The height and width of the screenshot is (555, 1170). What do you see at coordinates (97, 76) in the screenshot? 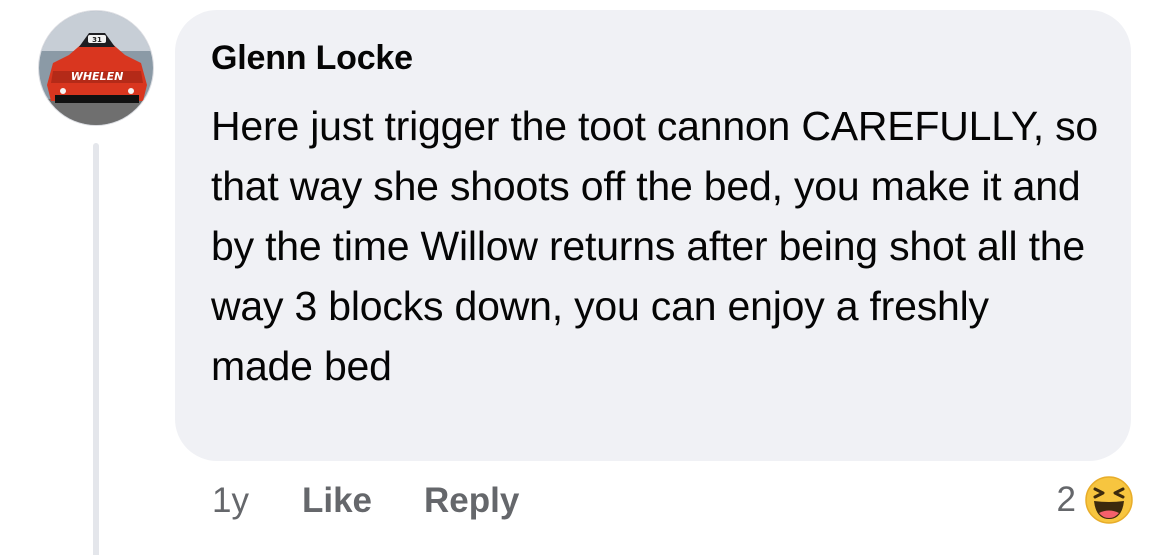
I see `svg-text: WHELEN` at bounding box center [97, 76].